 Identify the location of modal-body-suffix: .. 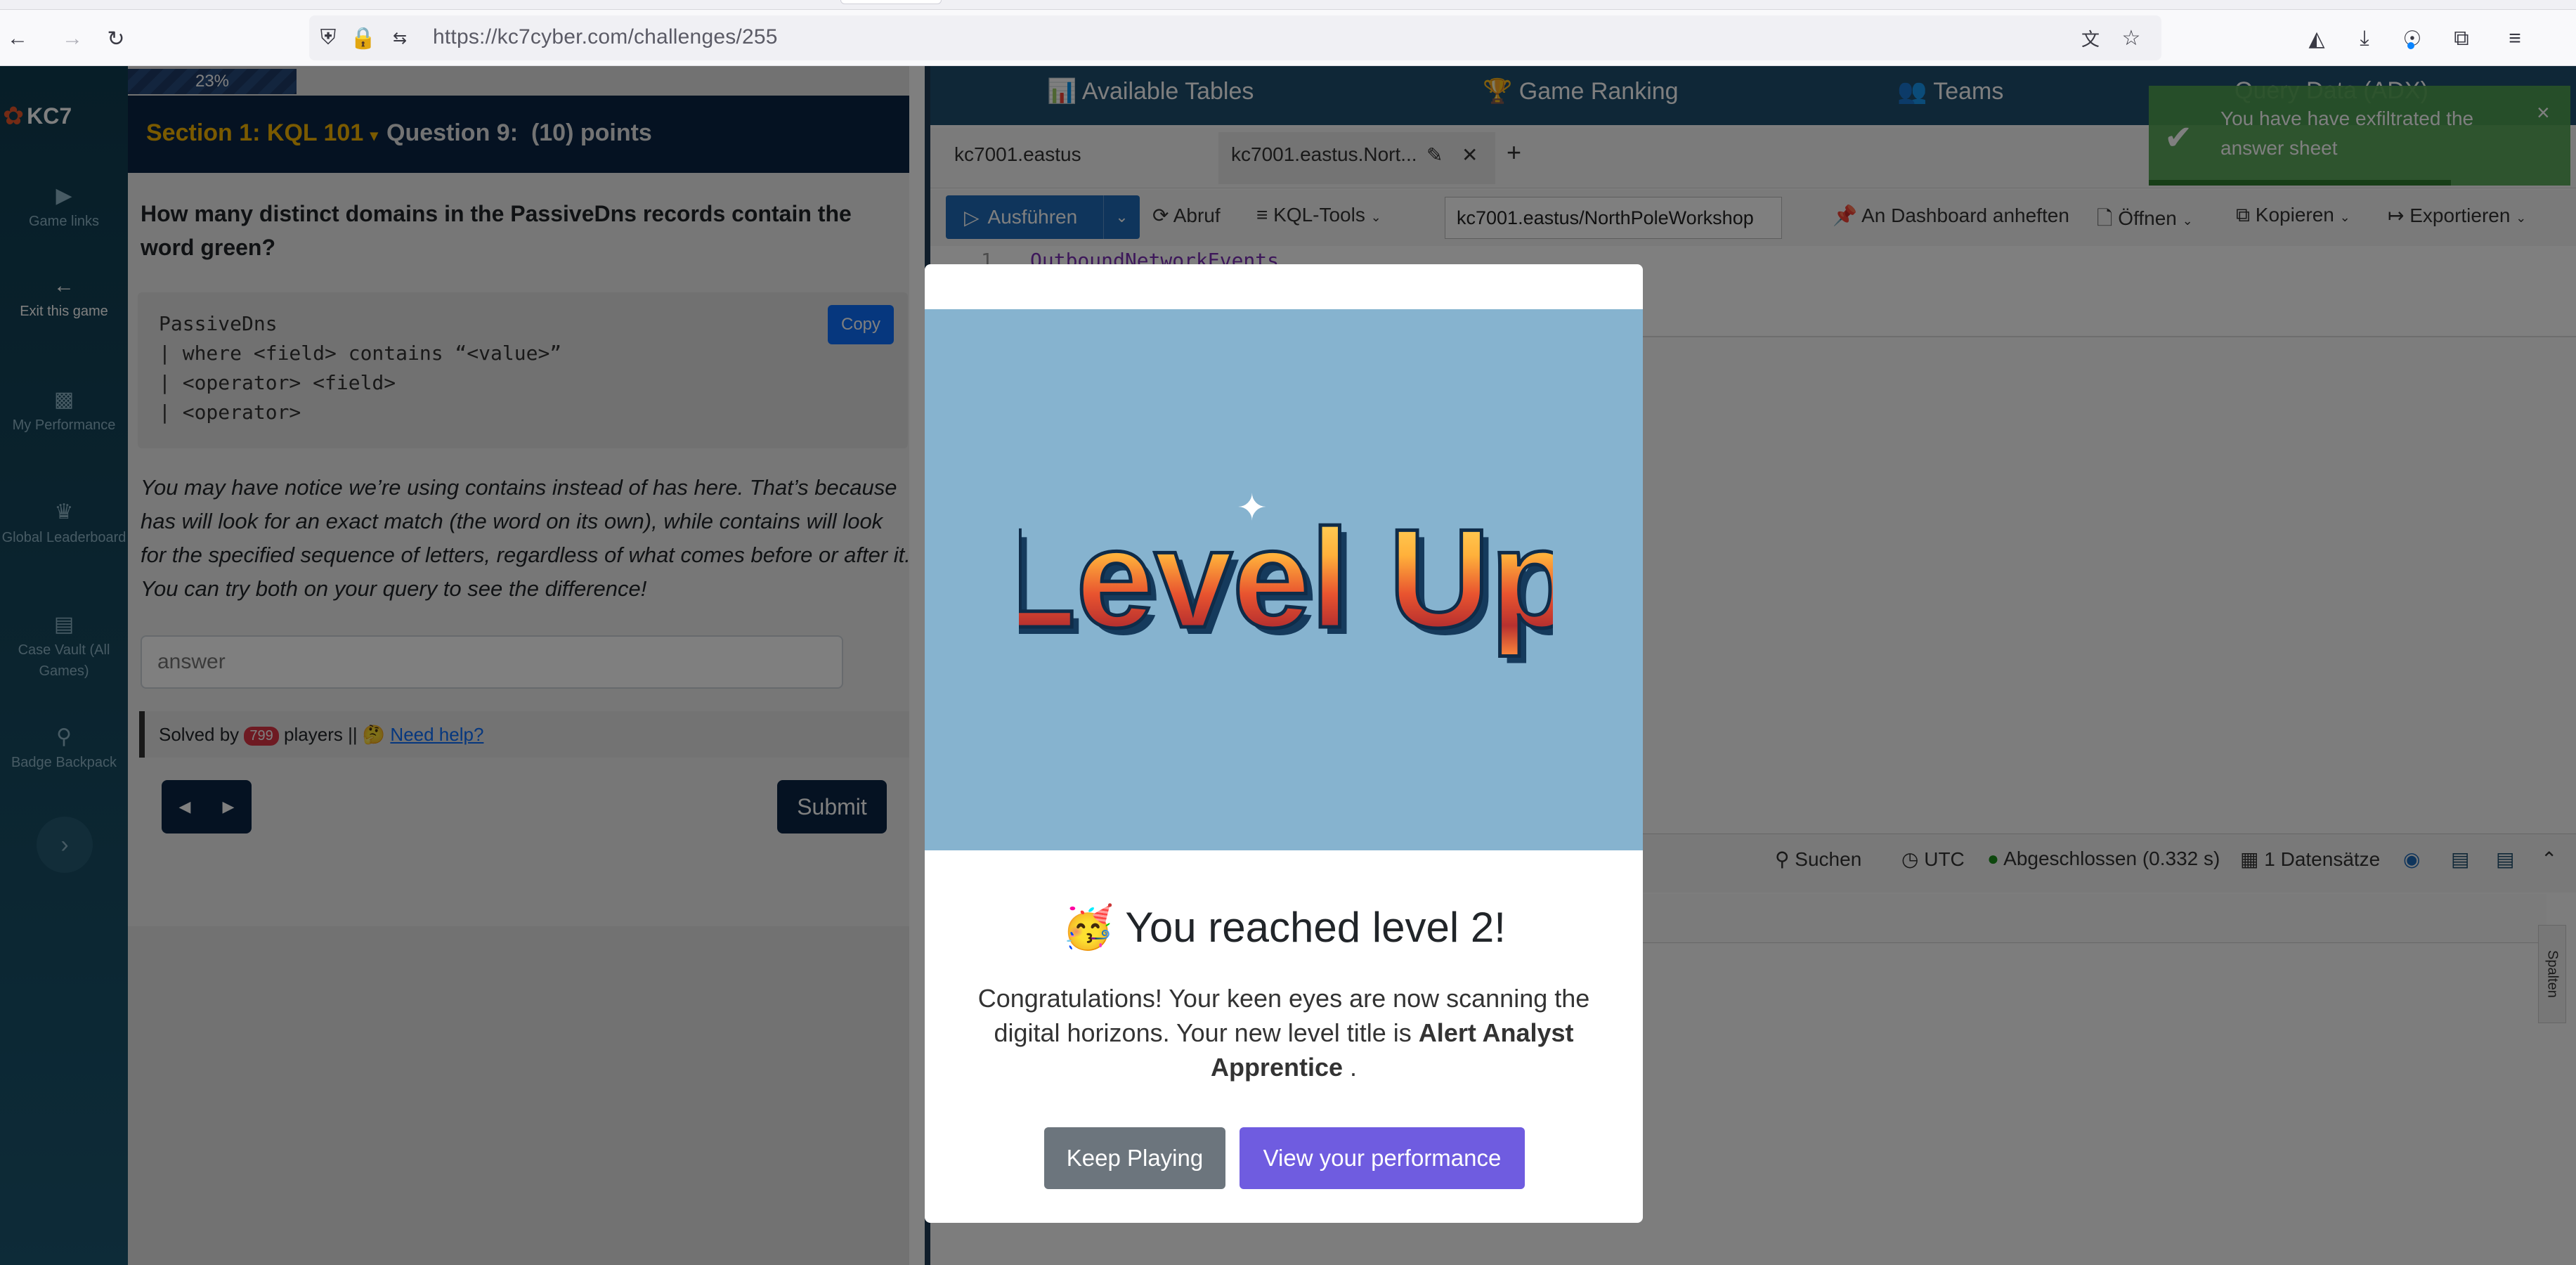
(1354, 1067).